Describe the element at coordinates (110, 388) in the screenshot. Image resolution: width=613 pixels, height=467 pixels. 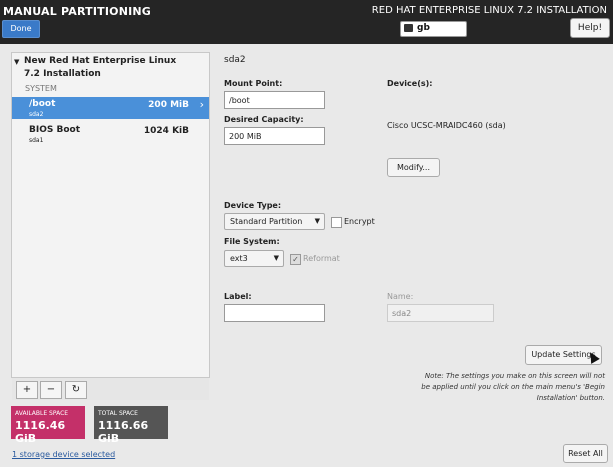
I see `partition-toolbar: + − ↻` at that location.